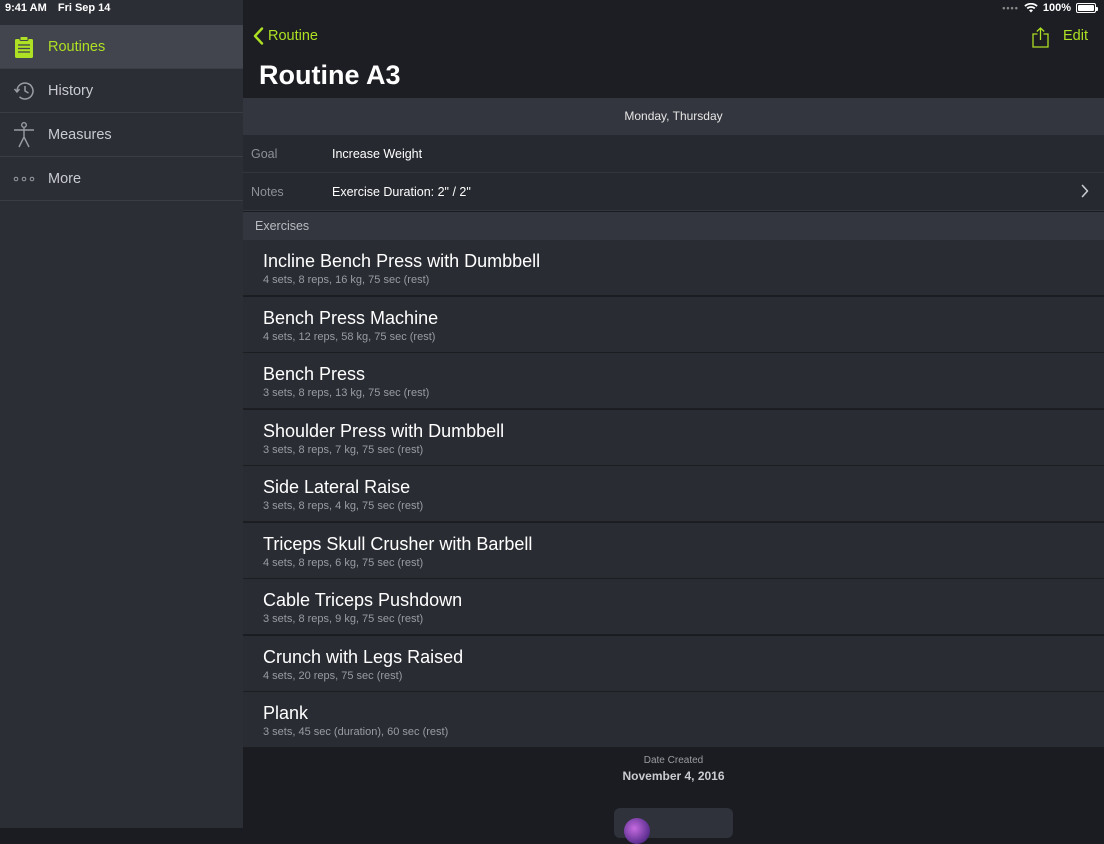 The image size is (1104, 844). Describe the element at coordinates (673, 826) in the screenshot. I see `add-to-siri-button` at that location.